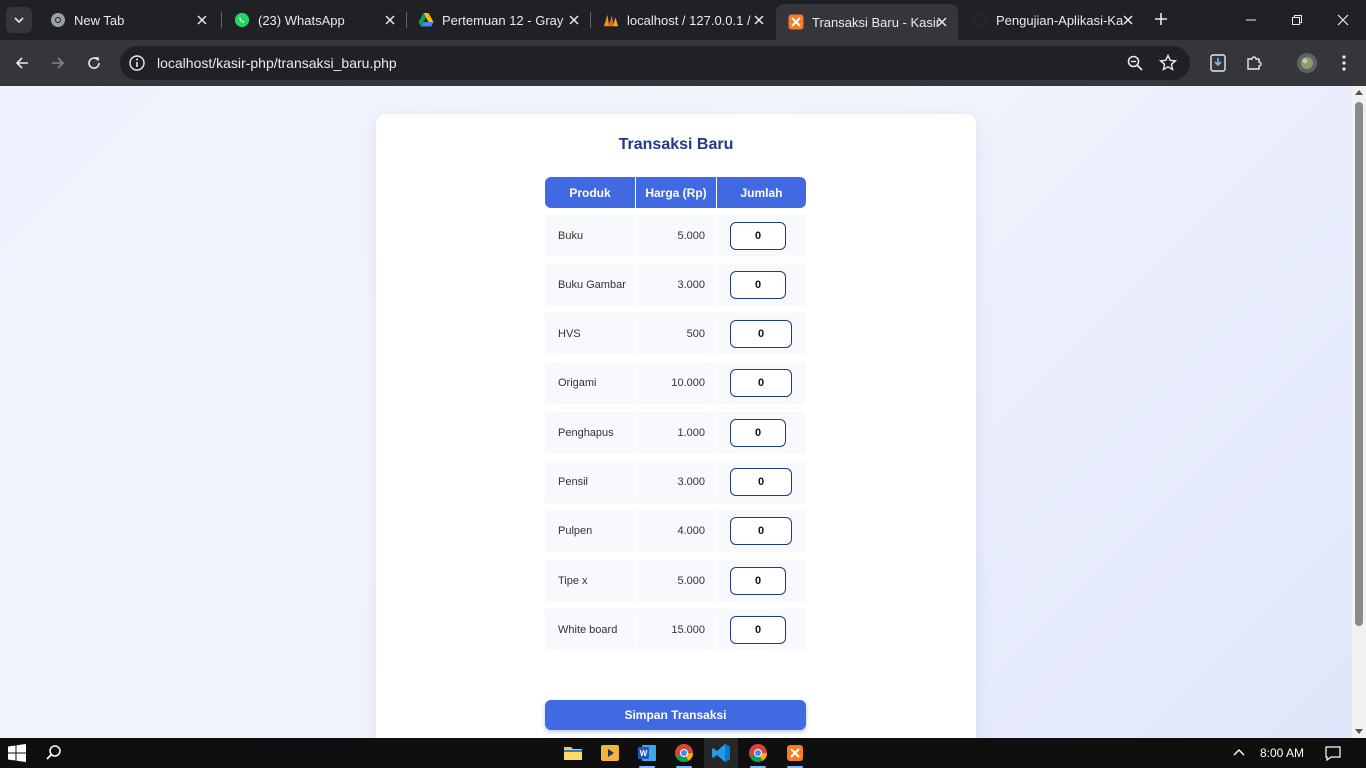 This screenshot has width=1366, height=768. I want to click on extensions-button, so click(1254, 63).